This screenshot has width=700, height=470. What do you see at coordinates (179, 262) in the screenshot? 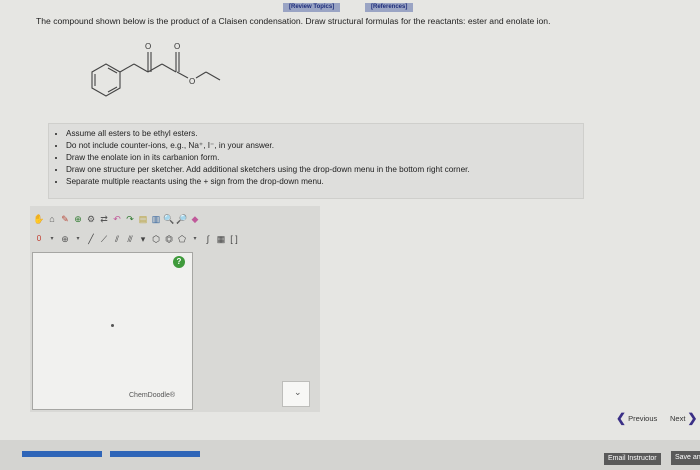
I see `help-icon: ?` at bounding box center [179, 262].